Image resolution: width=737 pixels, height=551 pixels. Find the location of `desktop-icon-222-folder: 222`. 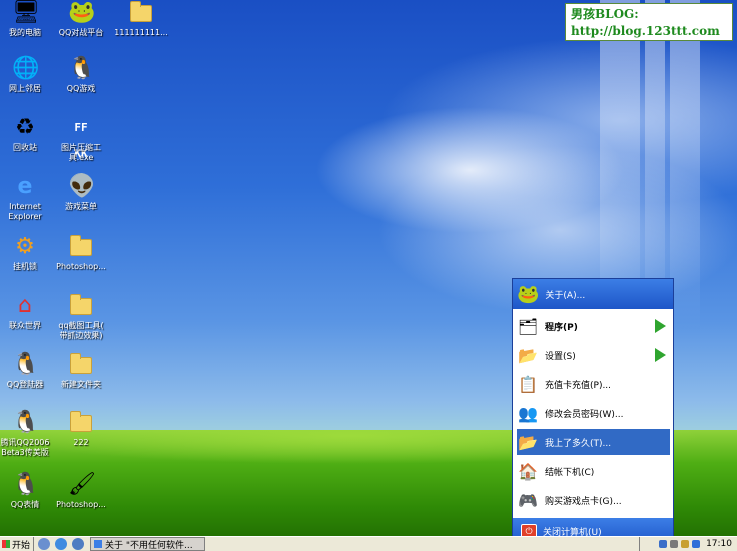

desktop-icon-222-folder: 222 is located at coordinates (81, 429).